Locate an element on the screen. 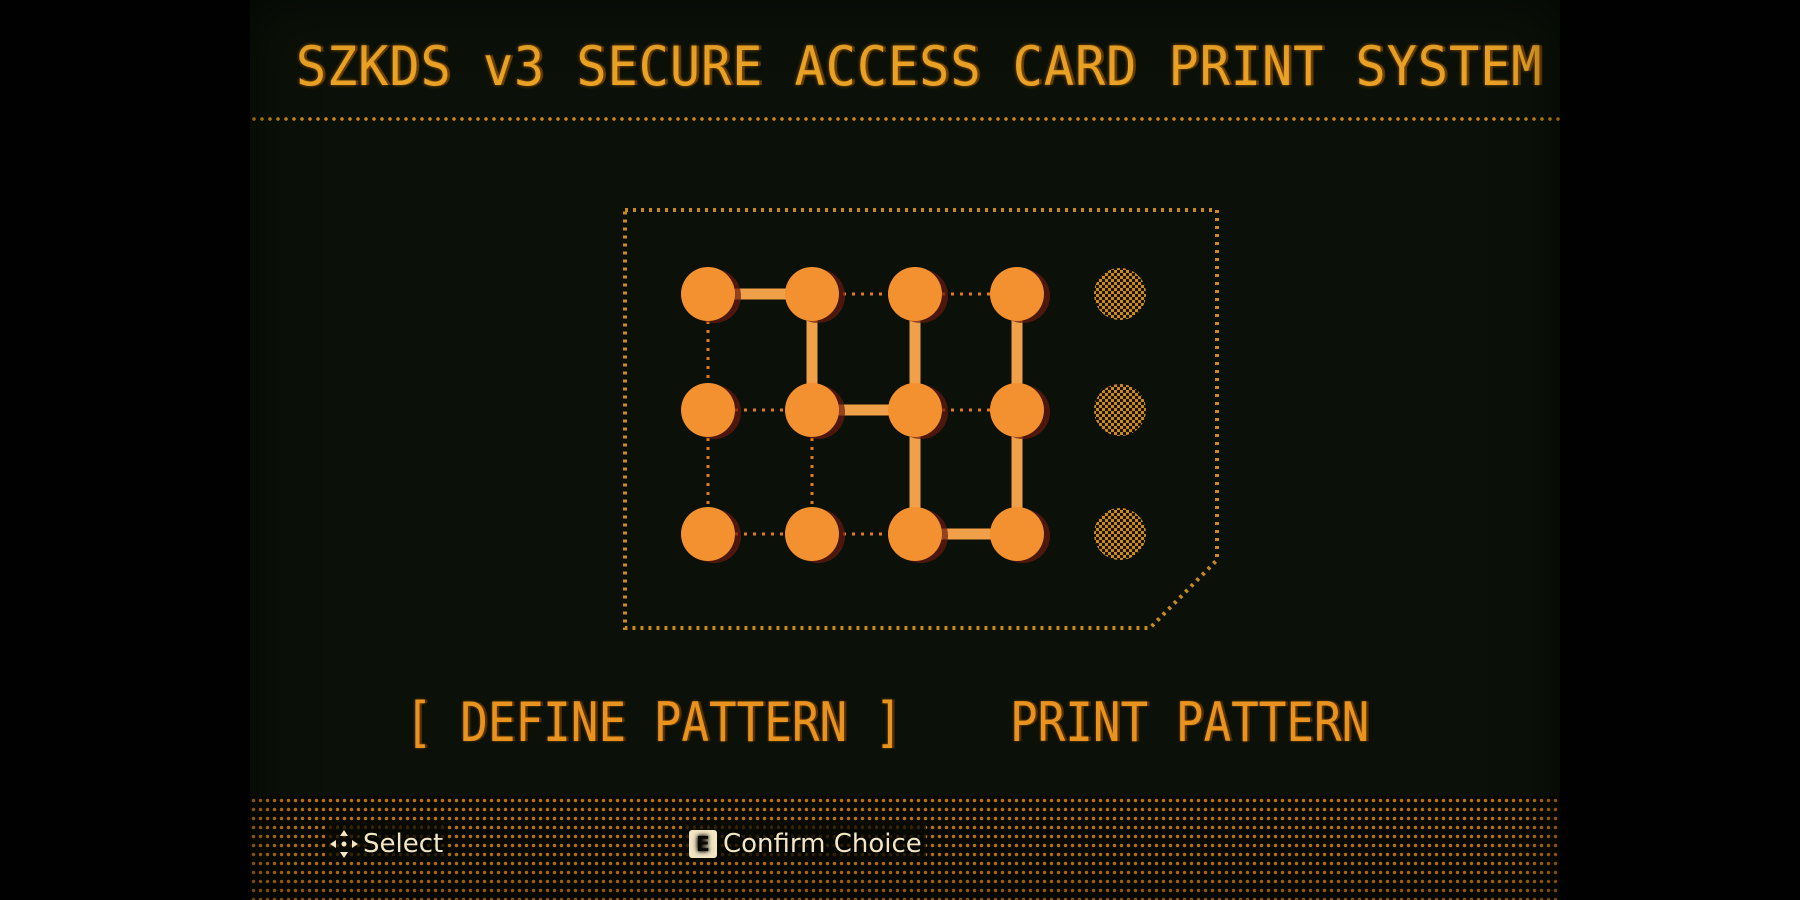 This screenshot has height=900, width=1800. mode-menu: [ DEFINE PATTERN ] PRINT PATTERN is located at coordinates (905, 723).